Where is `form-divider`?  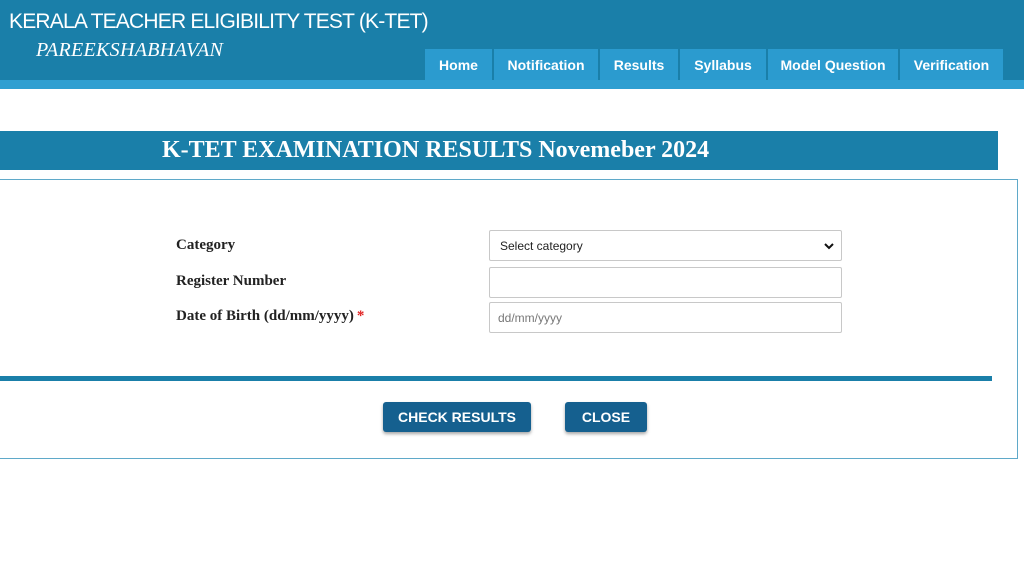 form-divider is located at coordinates (496, 378).